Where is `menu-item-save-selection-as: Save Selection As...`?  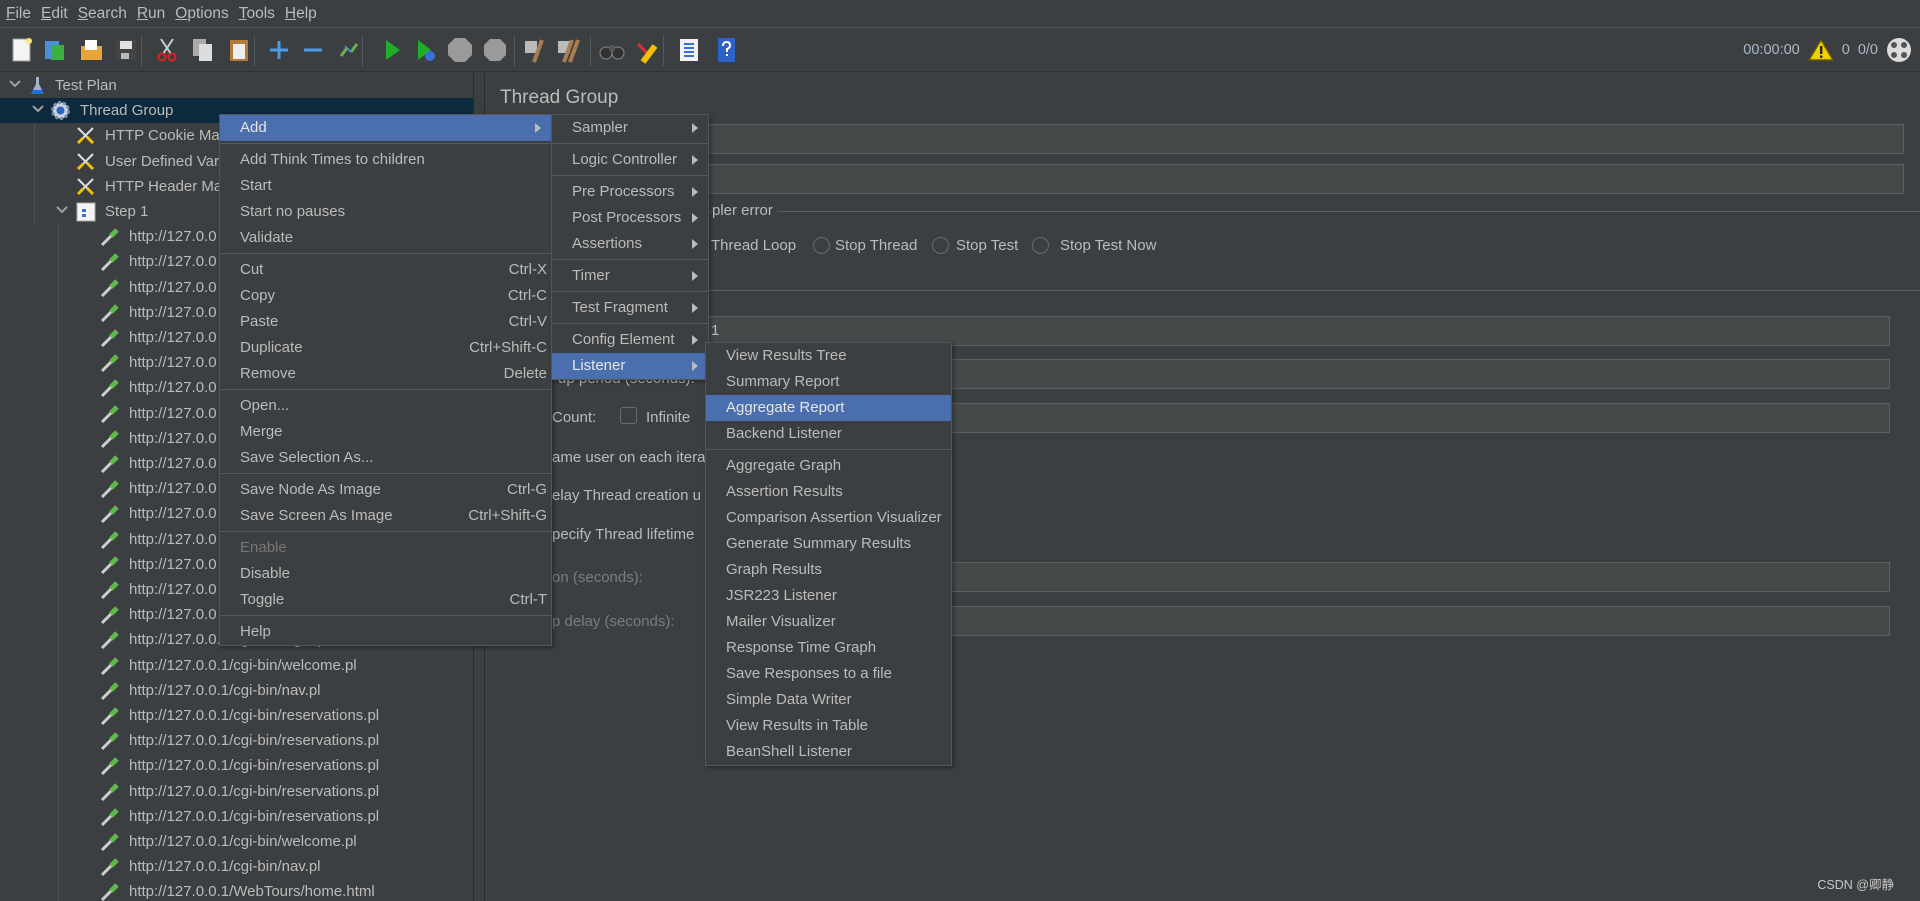
menu-item-save-selection-as: Save Selection As... is located at coordinates (385, 458).